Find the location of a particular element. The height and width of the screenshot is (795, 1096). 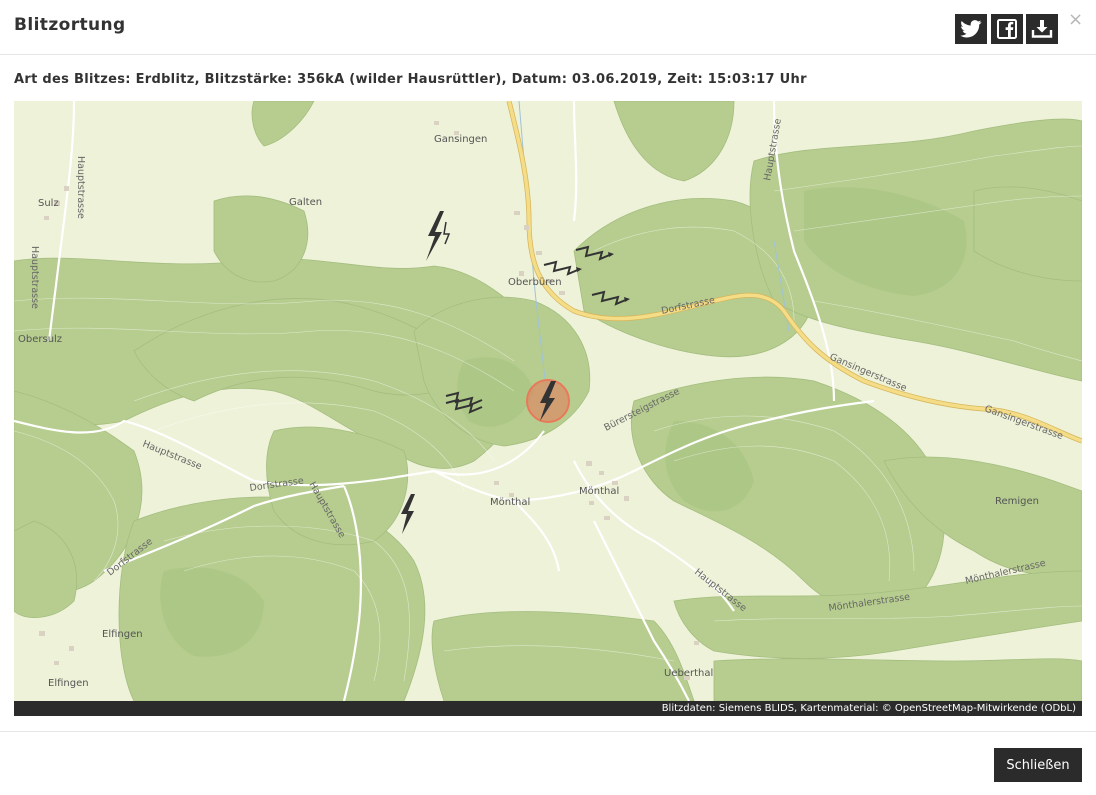

modal-footer: Schließen is located at coordinates (548, 763).